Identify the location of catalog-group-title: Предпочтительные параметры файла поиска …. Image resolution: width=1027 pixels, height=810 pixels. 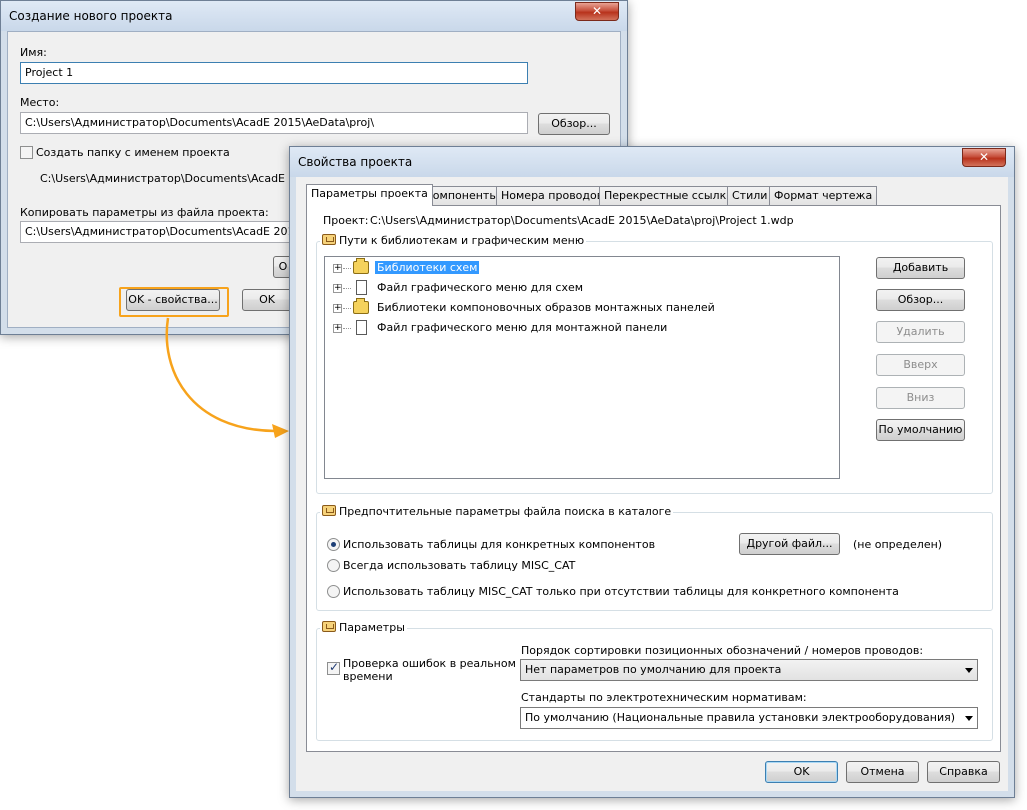
(497, 511).